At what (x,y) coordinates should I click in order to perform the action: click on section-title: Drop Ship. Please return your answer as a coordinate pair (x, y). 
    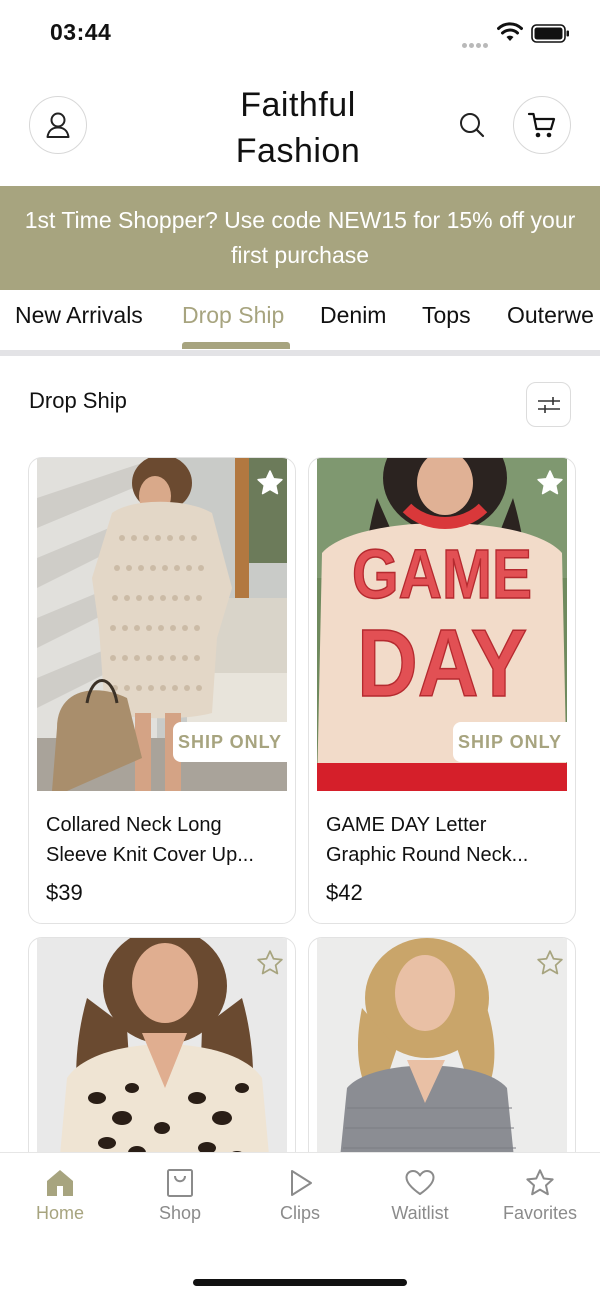
    Looking at the image, I should click on (78, 400).